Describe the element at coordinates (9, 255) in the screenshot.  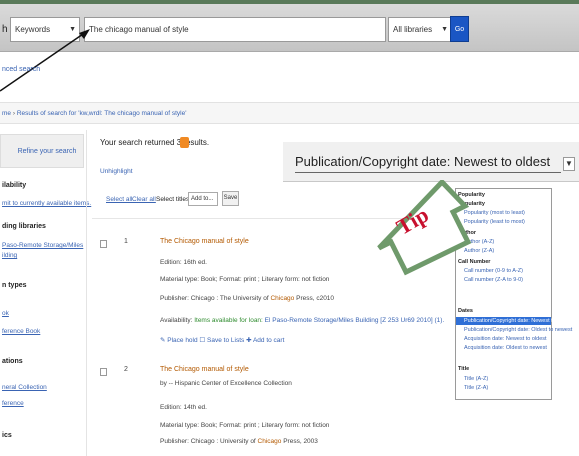
I see `facet-library-link-cont: ilding` at that location.